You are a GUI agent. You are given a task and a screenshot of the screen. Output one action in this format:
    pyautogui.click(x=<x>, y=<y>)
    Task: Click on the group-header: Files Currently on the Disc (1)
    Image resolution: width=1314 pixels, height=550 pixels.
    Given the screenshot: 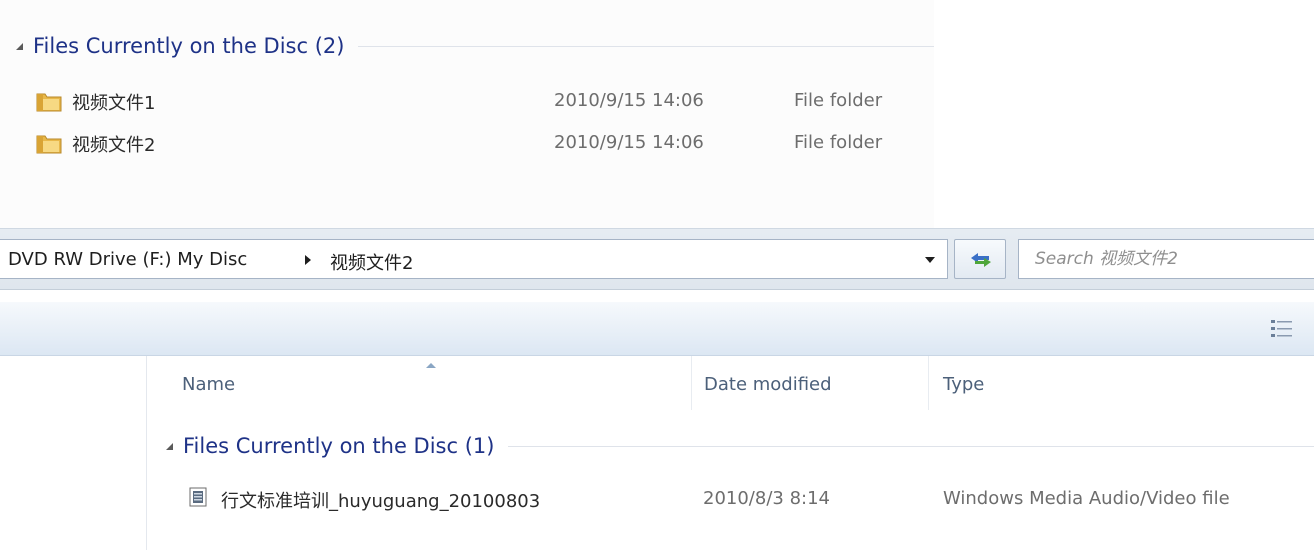 What is the action you would take?
    pyautogui.click(x=740, y=446)
    